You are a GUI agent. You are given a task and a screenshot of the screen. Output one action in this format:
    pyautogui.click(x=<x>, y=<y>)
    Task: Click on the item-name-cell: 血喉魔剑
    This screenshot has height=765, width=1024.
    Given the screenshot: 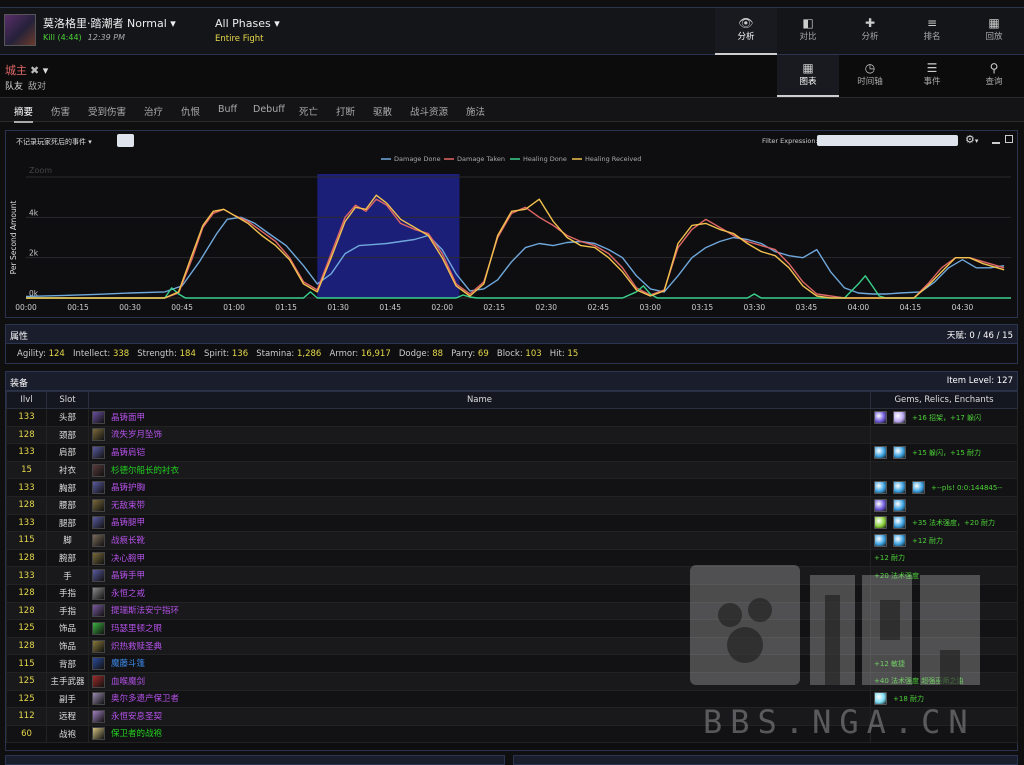 What is the action you would take?
    pyautogui.click(x=479, y=681)
    